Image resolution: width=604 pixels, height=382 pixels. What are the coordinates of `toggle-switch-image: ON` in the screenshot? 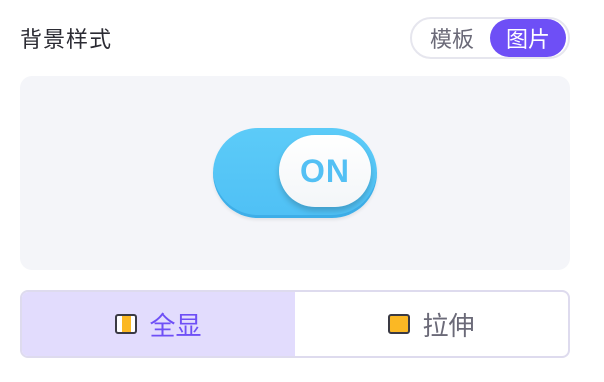 It's located at (295, 173).